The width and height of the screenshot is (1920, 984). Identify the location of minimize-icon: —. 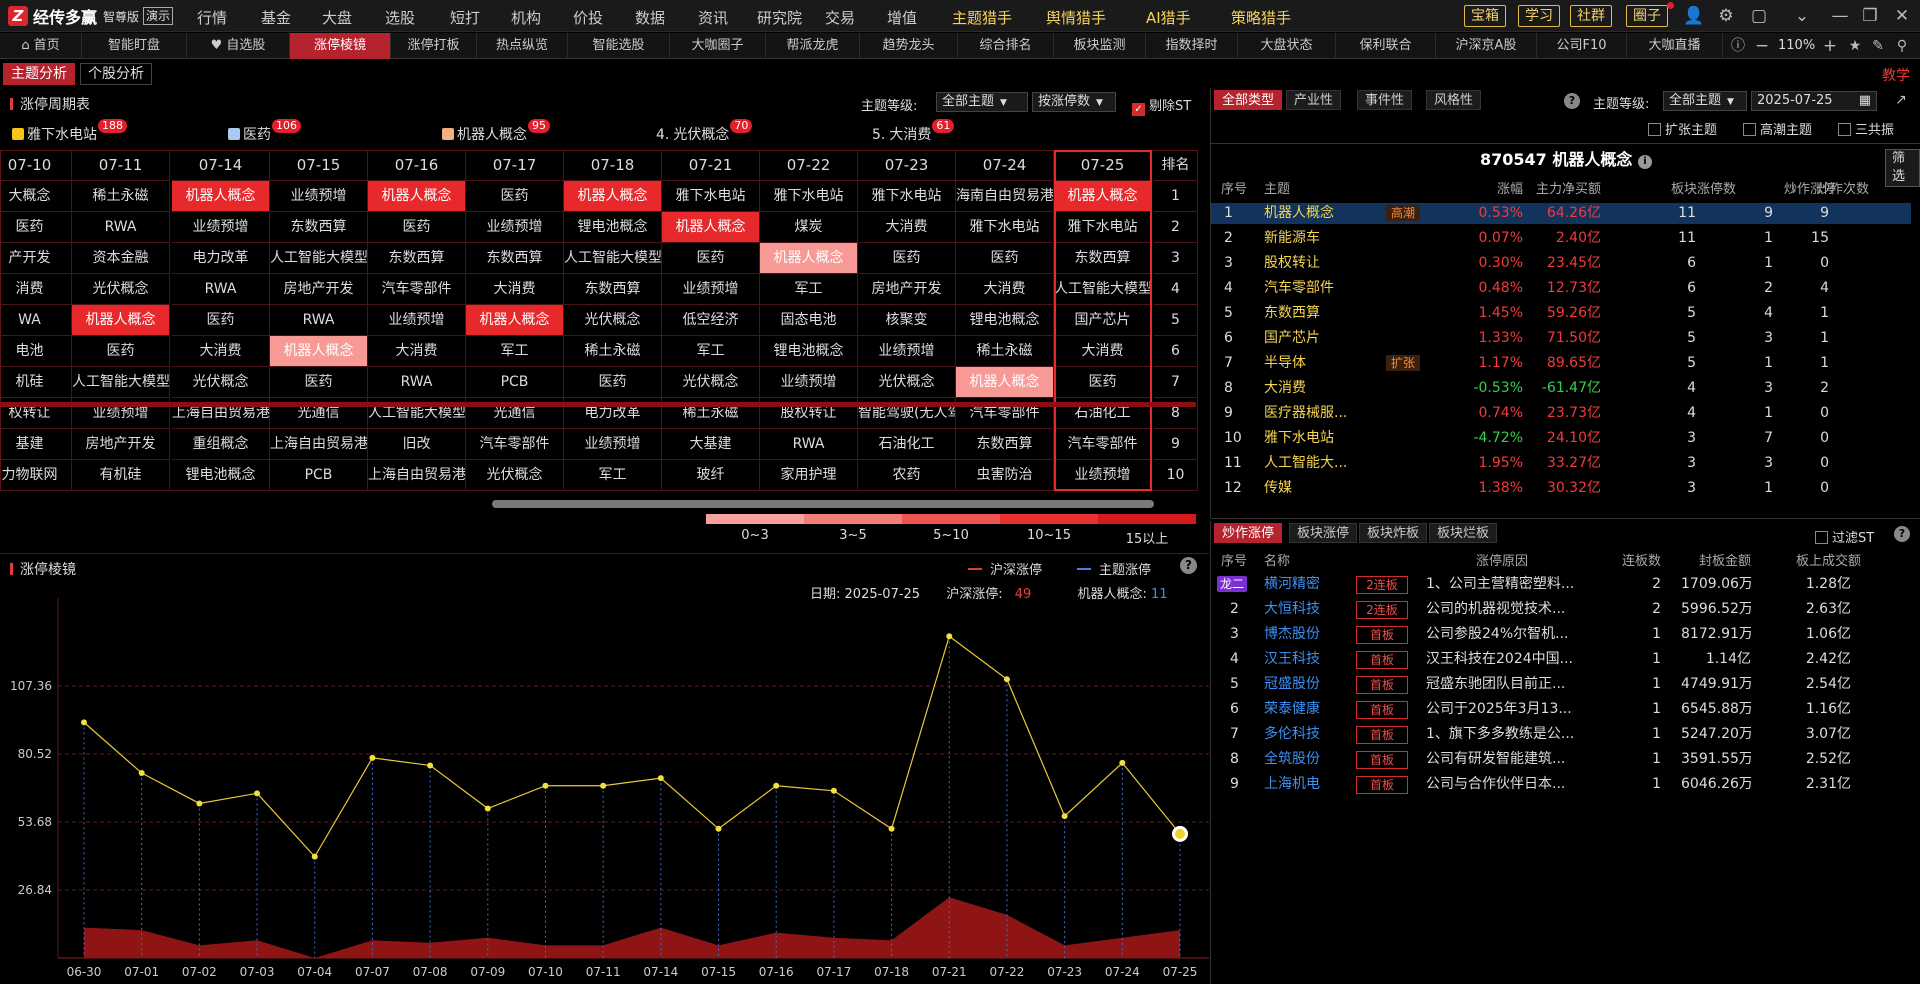
(1840, 16).